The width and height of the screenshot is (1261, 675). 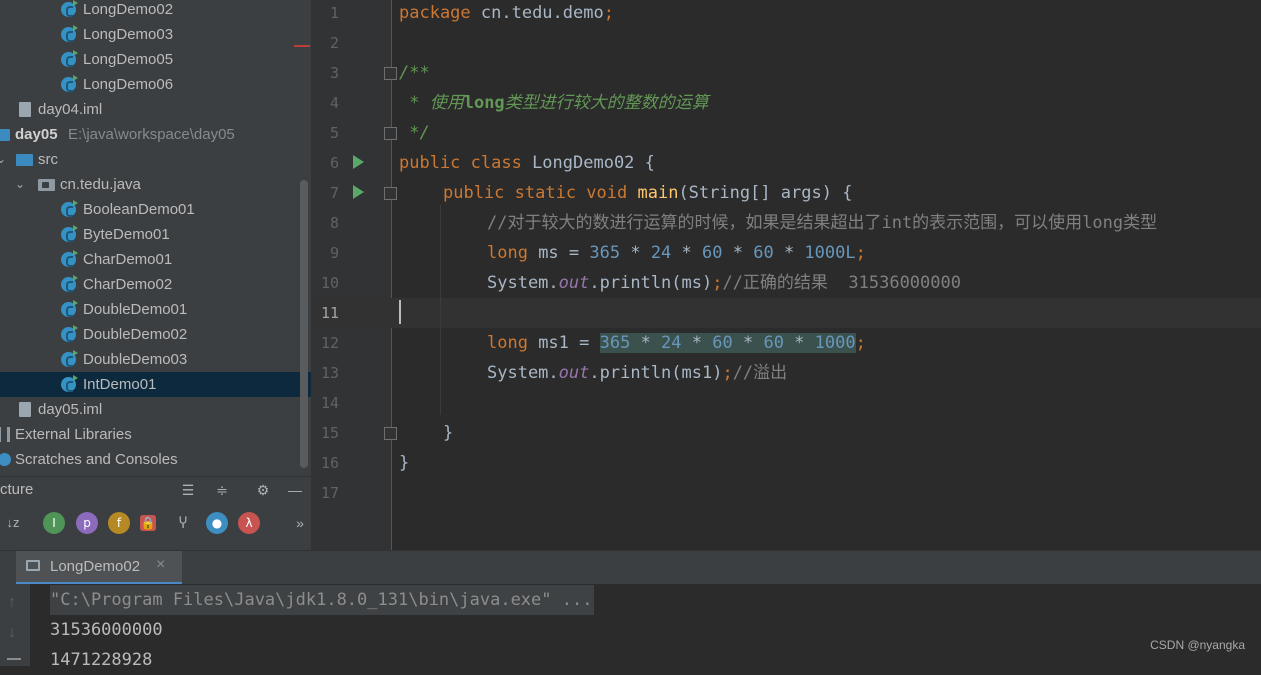 I want to click on code-line-5: */, so click(x=414, y=133).